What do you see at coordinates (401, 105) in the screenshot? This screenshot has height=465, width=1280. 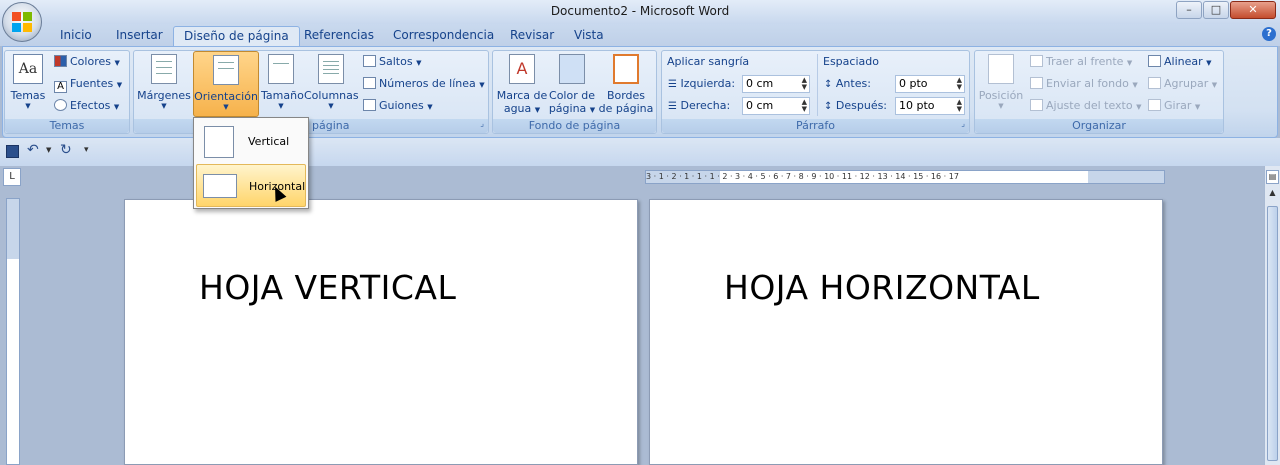 I see `guiones-label: Guiones` at bounding box center [401, 105].